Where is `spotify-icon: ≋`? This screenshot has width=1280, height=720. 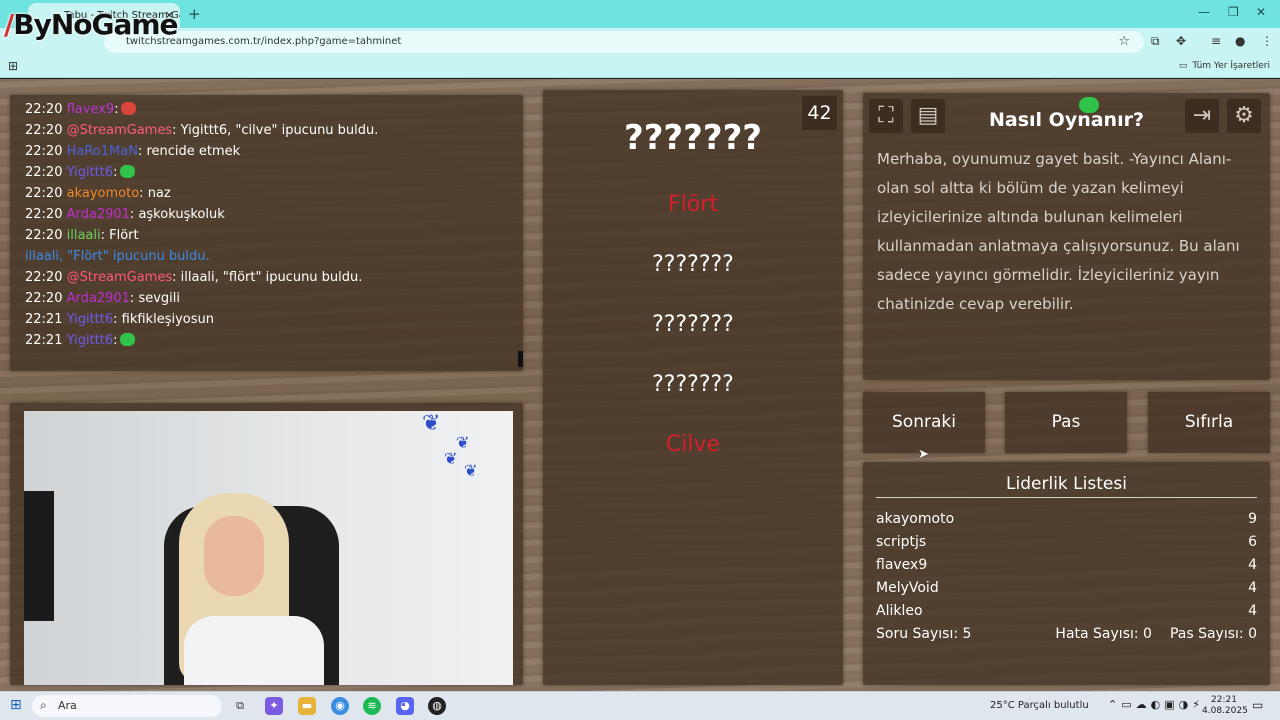 spotify-icon: ≋ is located at coordinates (372, 706).